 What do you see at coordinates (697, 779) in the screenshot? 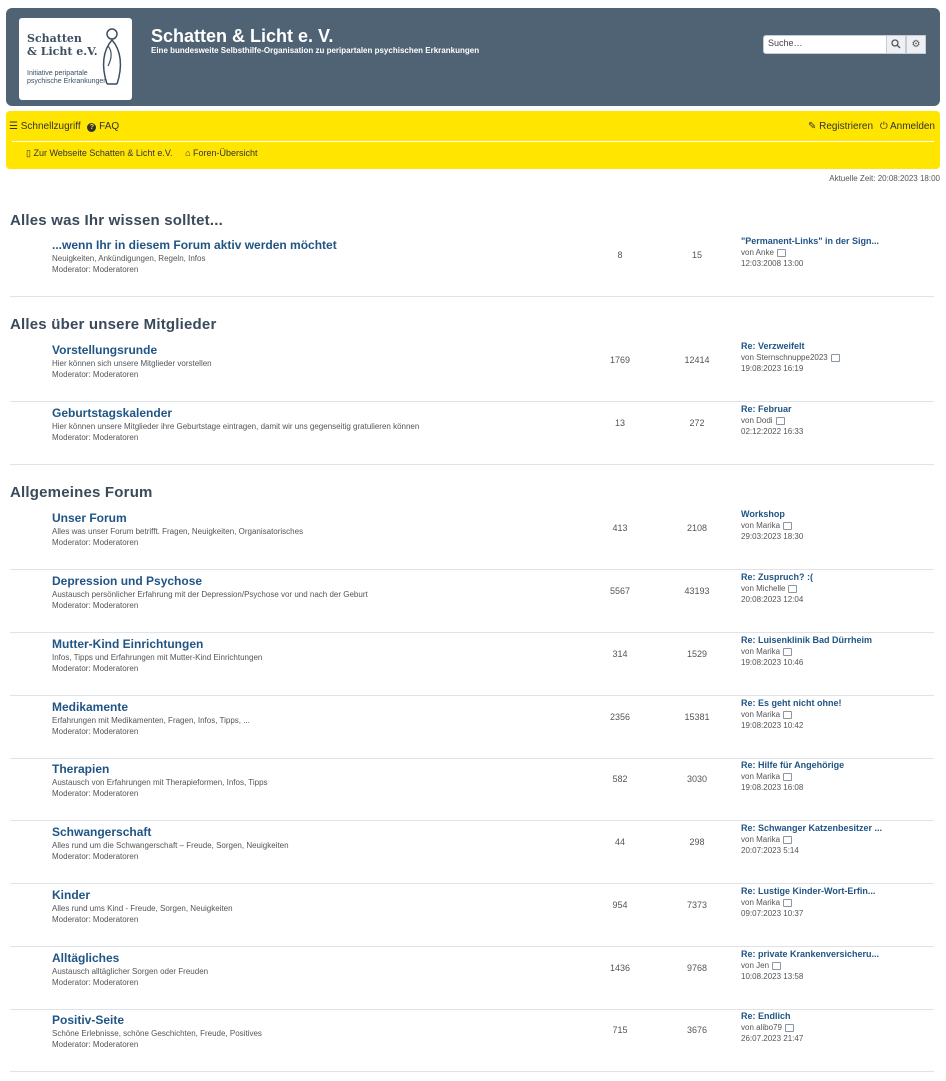
I see `post-count: 3030` at bounding box center [697, 779].